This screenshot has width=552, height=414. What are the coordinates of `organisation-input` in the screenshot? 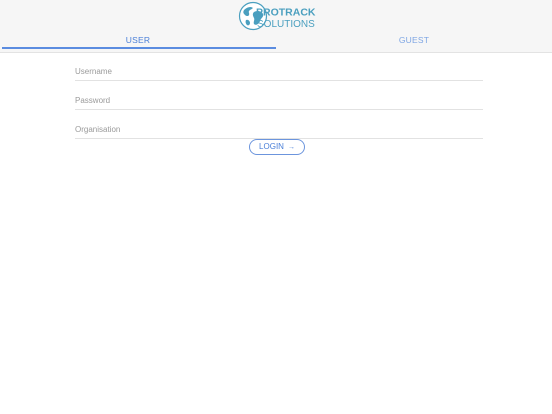 It's located at (279, 129).